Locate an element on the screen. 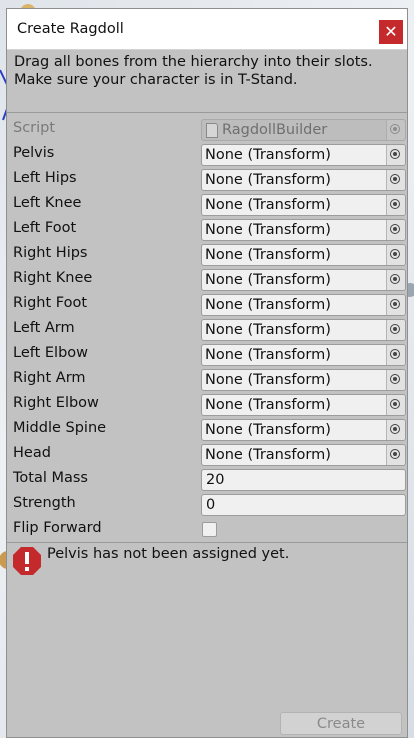 This screenshot has height=738, width=414. head-field: None (Transform) is located at coordinates (303, 455).